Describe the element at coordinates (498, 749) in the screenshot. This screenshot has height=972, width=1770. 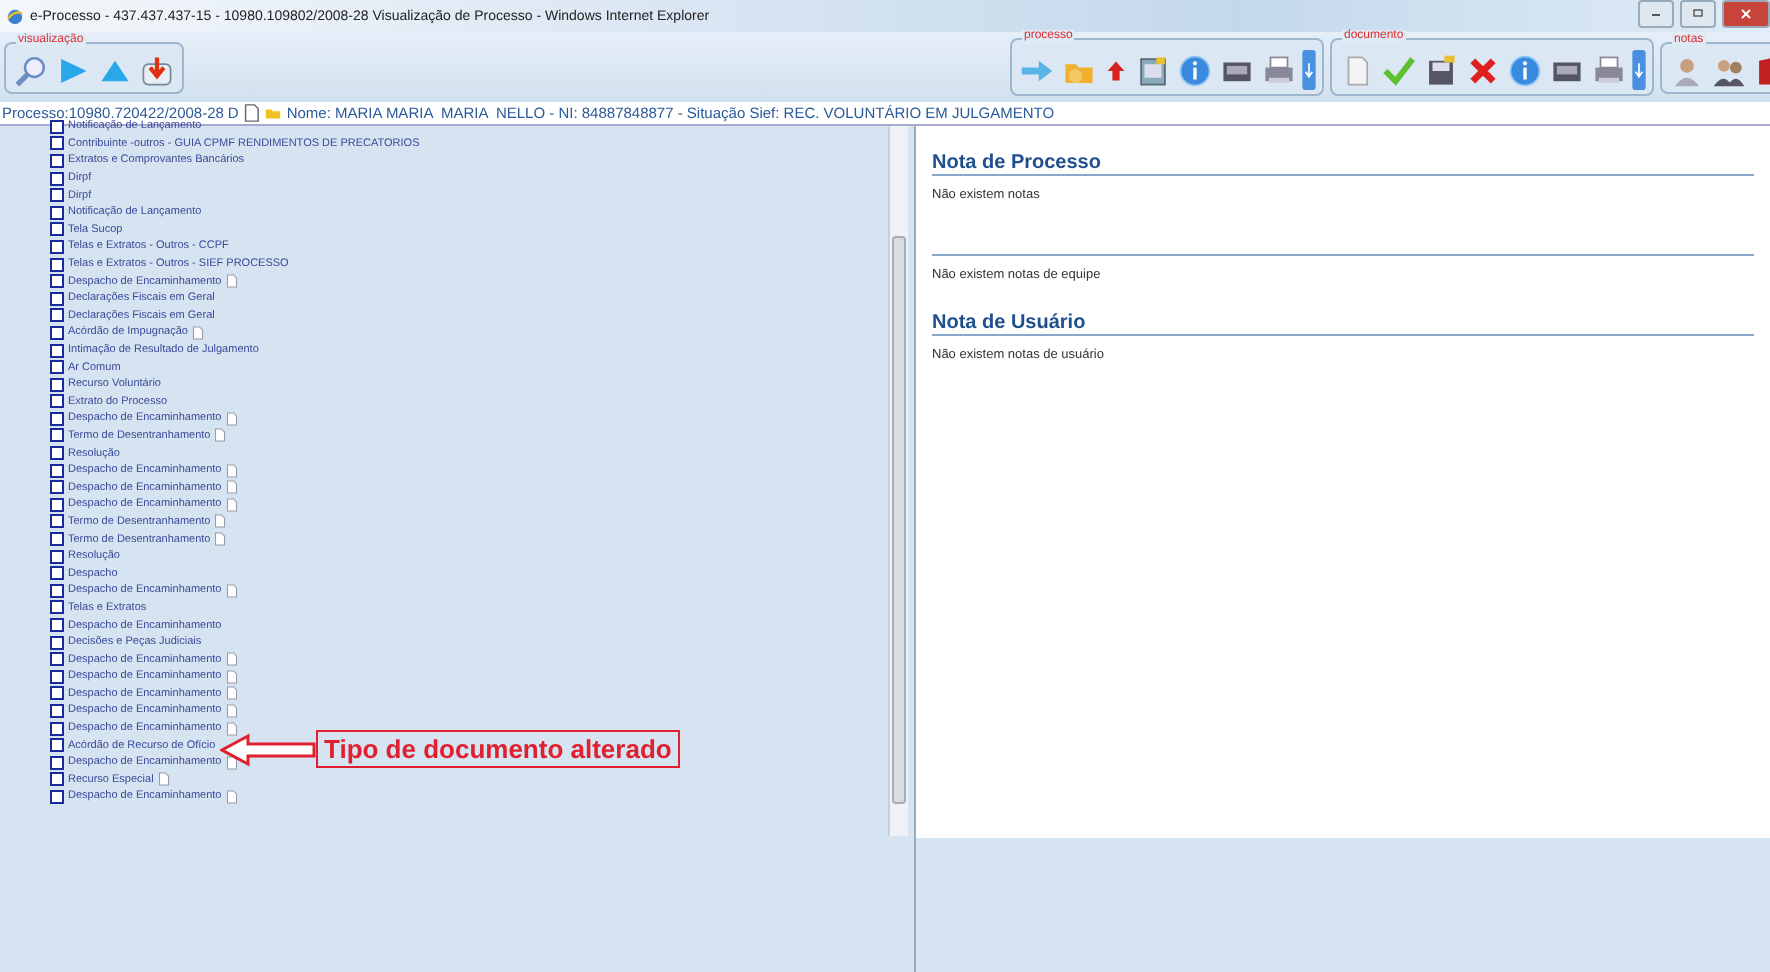
I see `annotation-label: Tipo de documento alterado` at that location.